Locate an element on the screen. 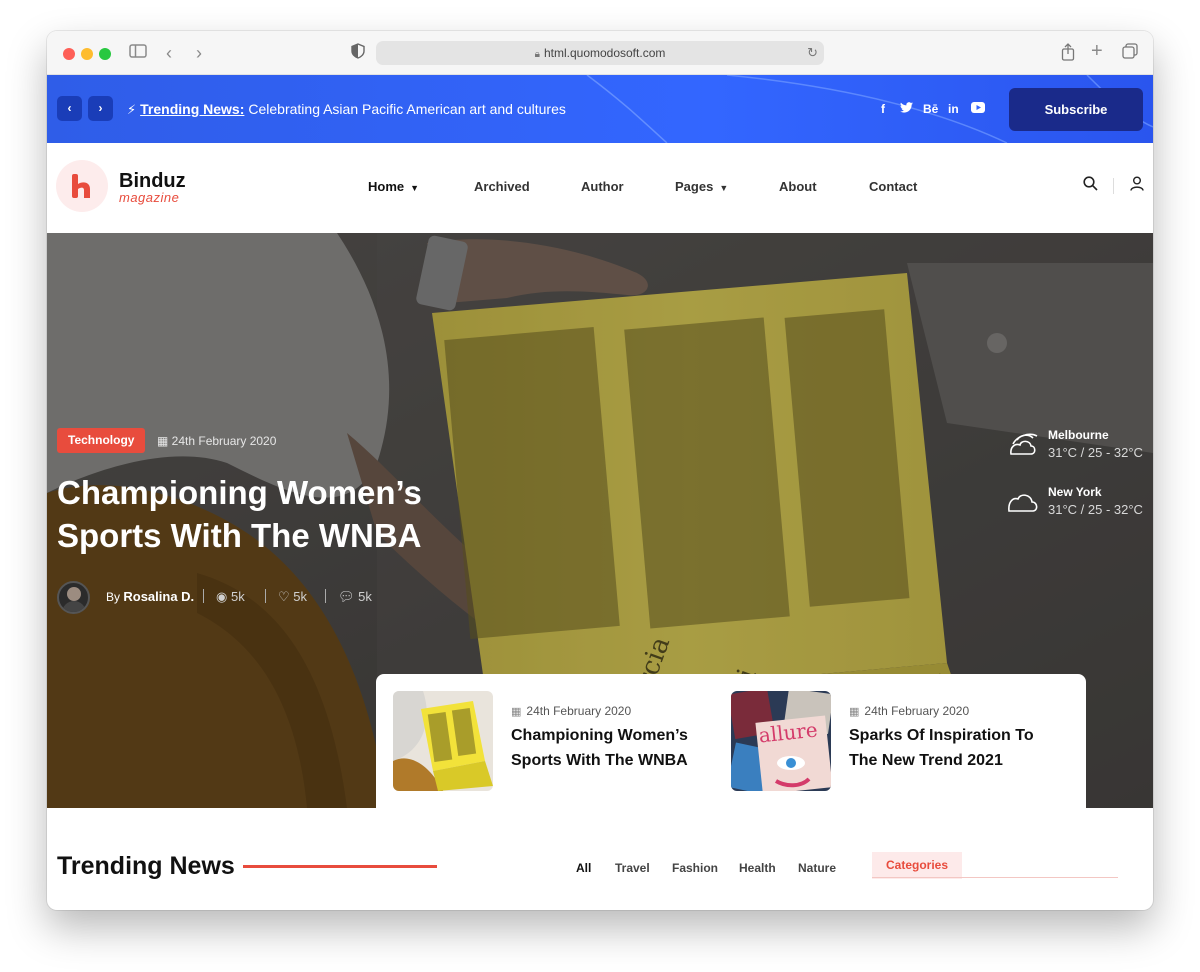 Image resolution: width=1200 pixels, height=972 pixels. trending-label: Trending News: is located at coordinates (192, 109).